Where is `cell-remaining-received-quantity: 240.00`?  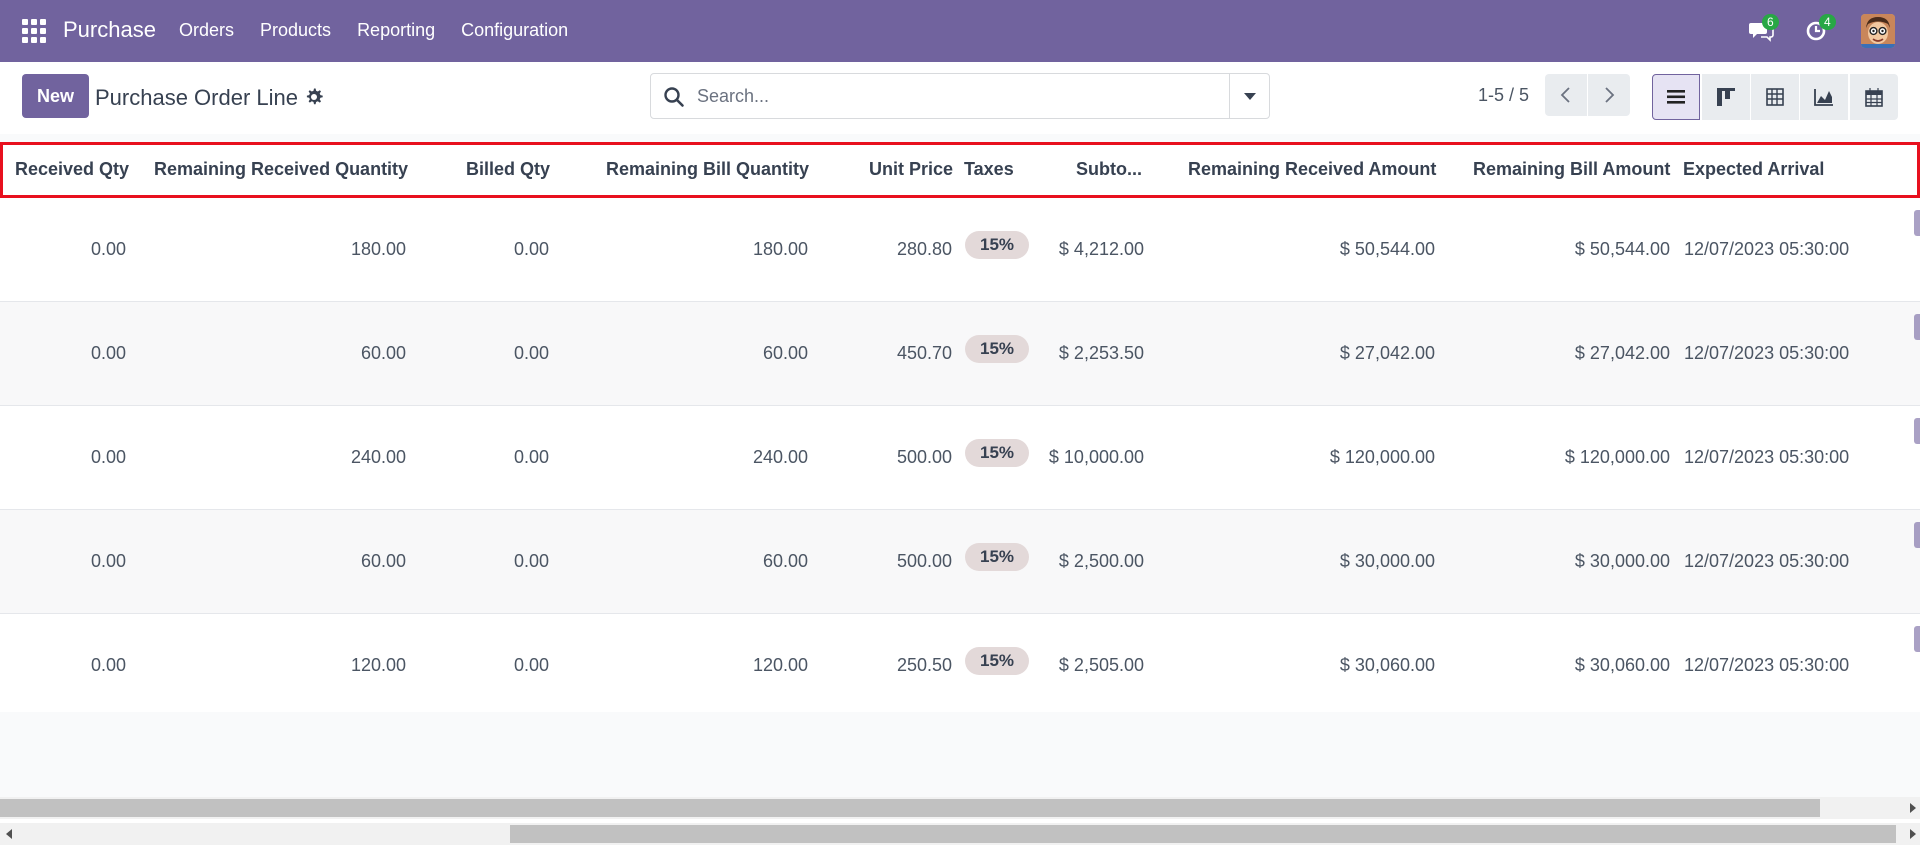 cell-remaining-received-quantity: 240.00 is located at coordinates (378, 457).